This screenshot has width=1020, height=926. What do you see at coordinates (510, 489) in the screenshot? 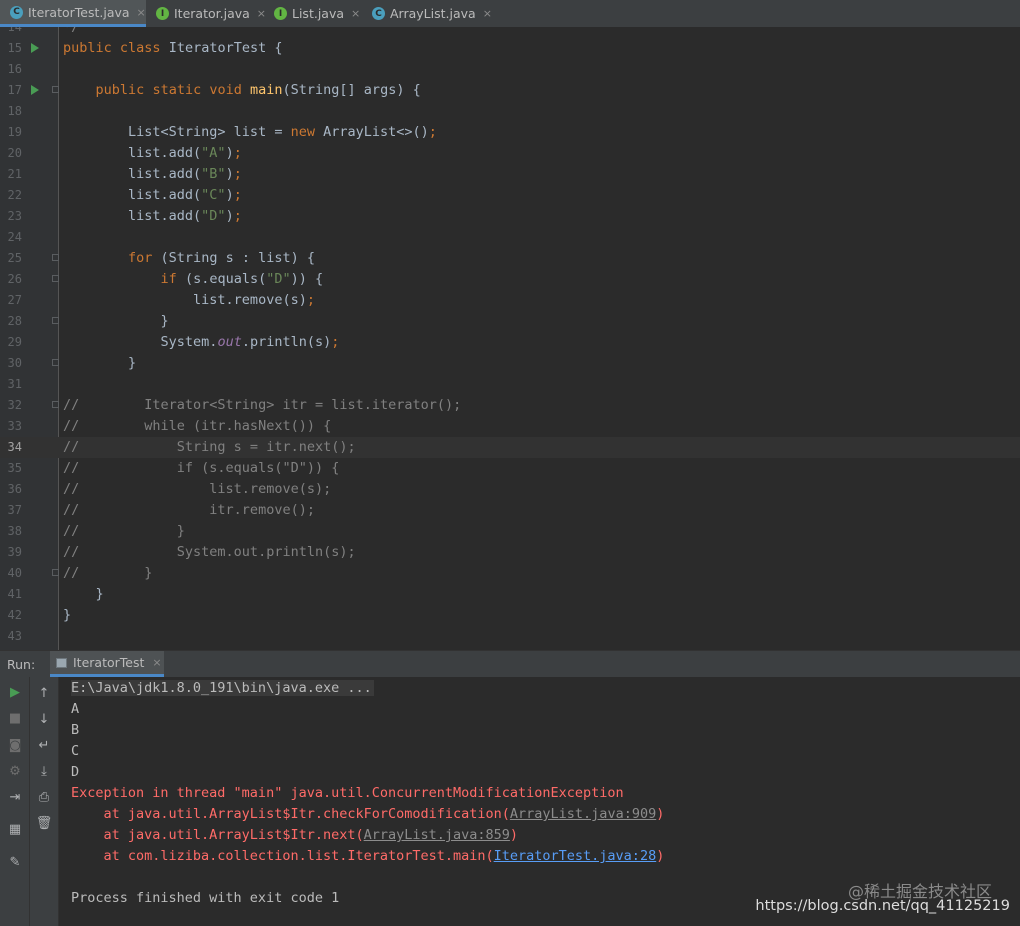
I see `code-line: 36 // list.remove(s);` at bounding box center [510, 489].